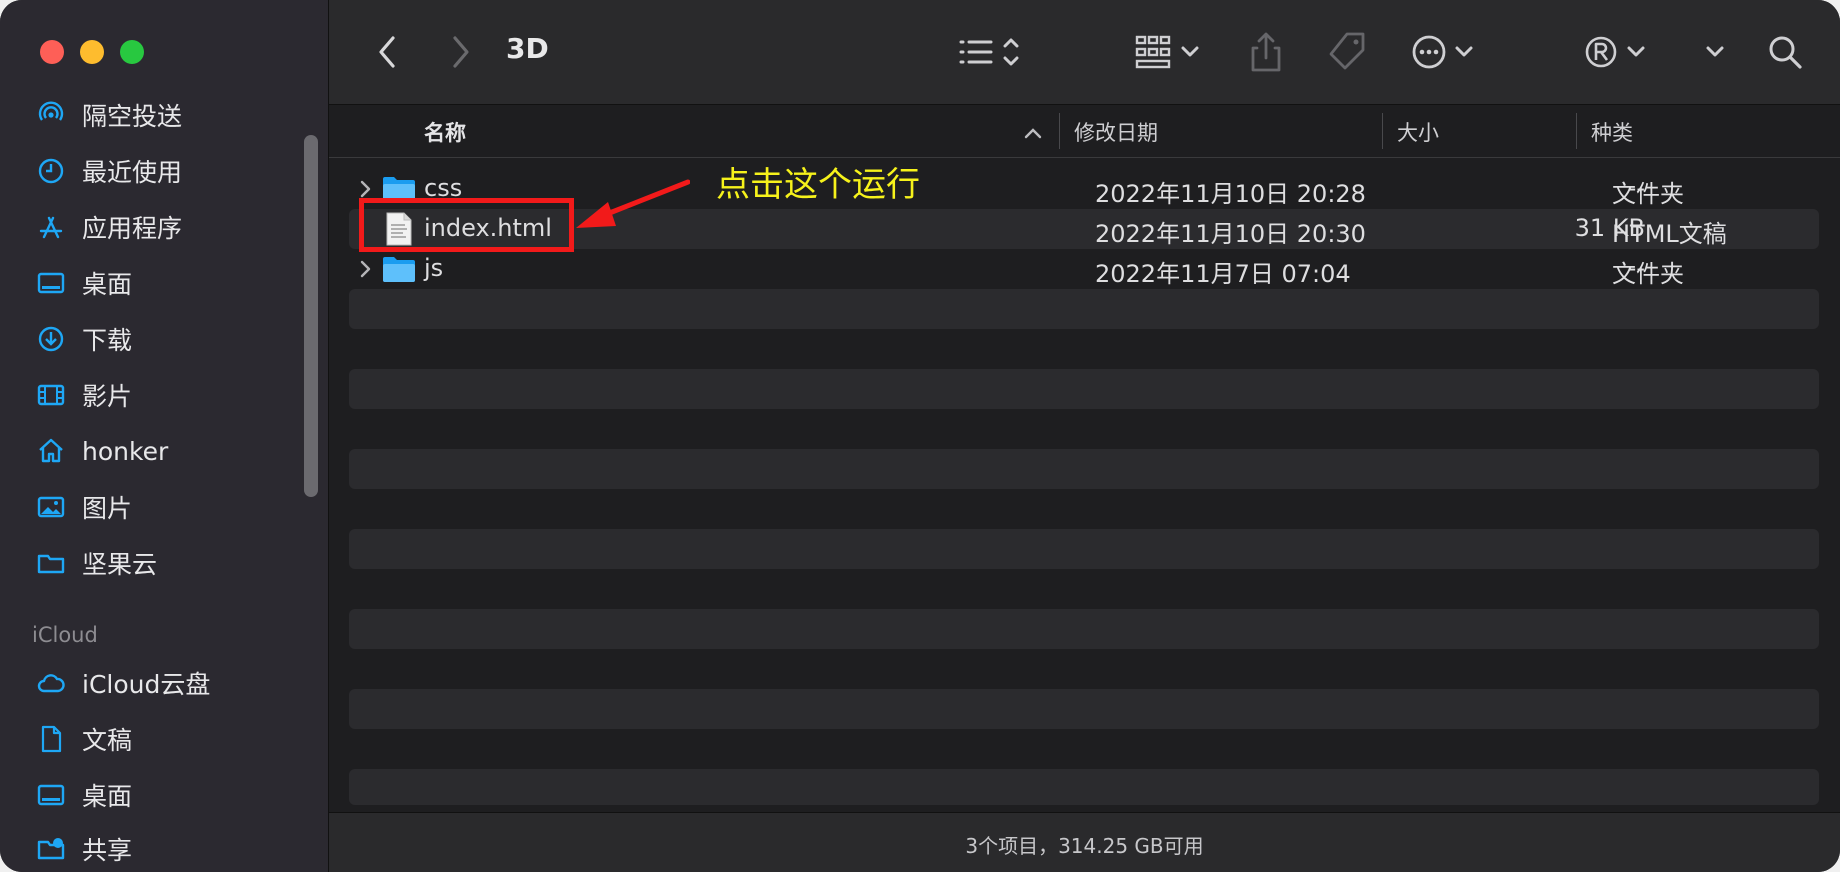  What do you see at coordinates (1615, 52) in the screenshot?
I see `registered-icon` at bounding box center [1615, 52].